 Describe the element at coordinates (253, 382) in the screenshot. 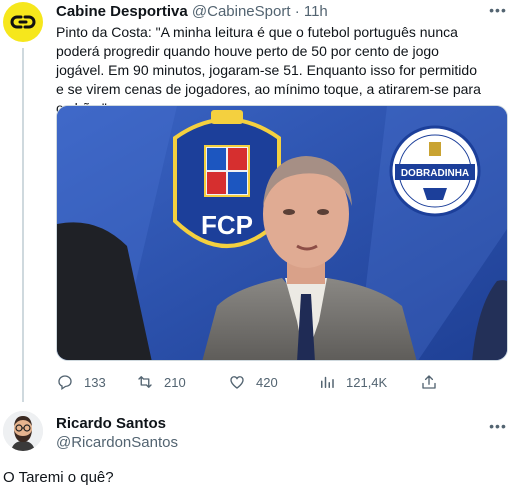

I see `like-action: 420` at that location.